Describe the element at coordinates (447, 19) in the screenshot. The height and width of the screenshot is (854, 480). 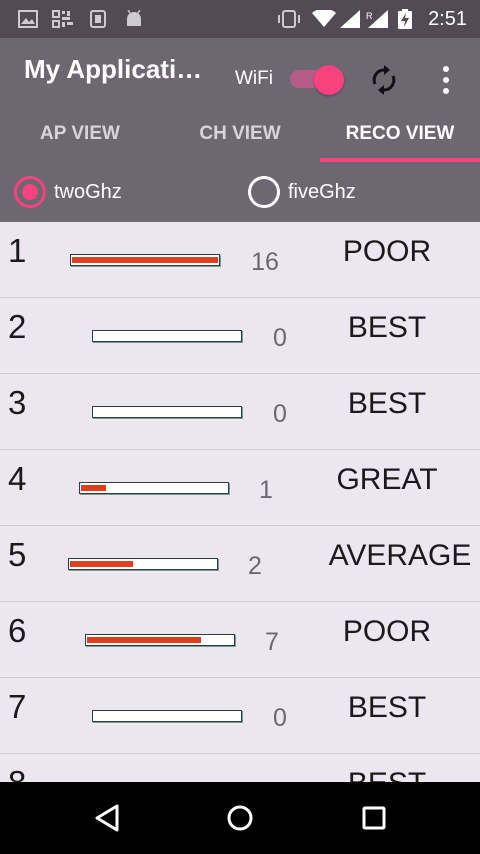
I see `clock: 2:51` at that location.